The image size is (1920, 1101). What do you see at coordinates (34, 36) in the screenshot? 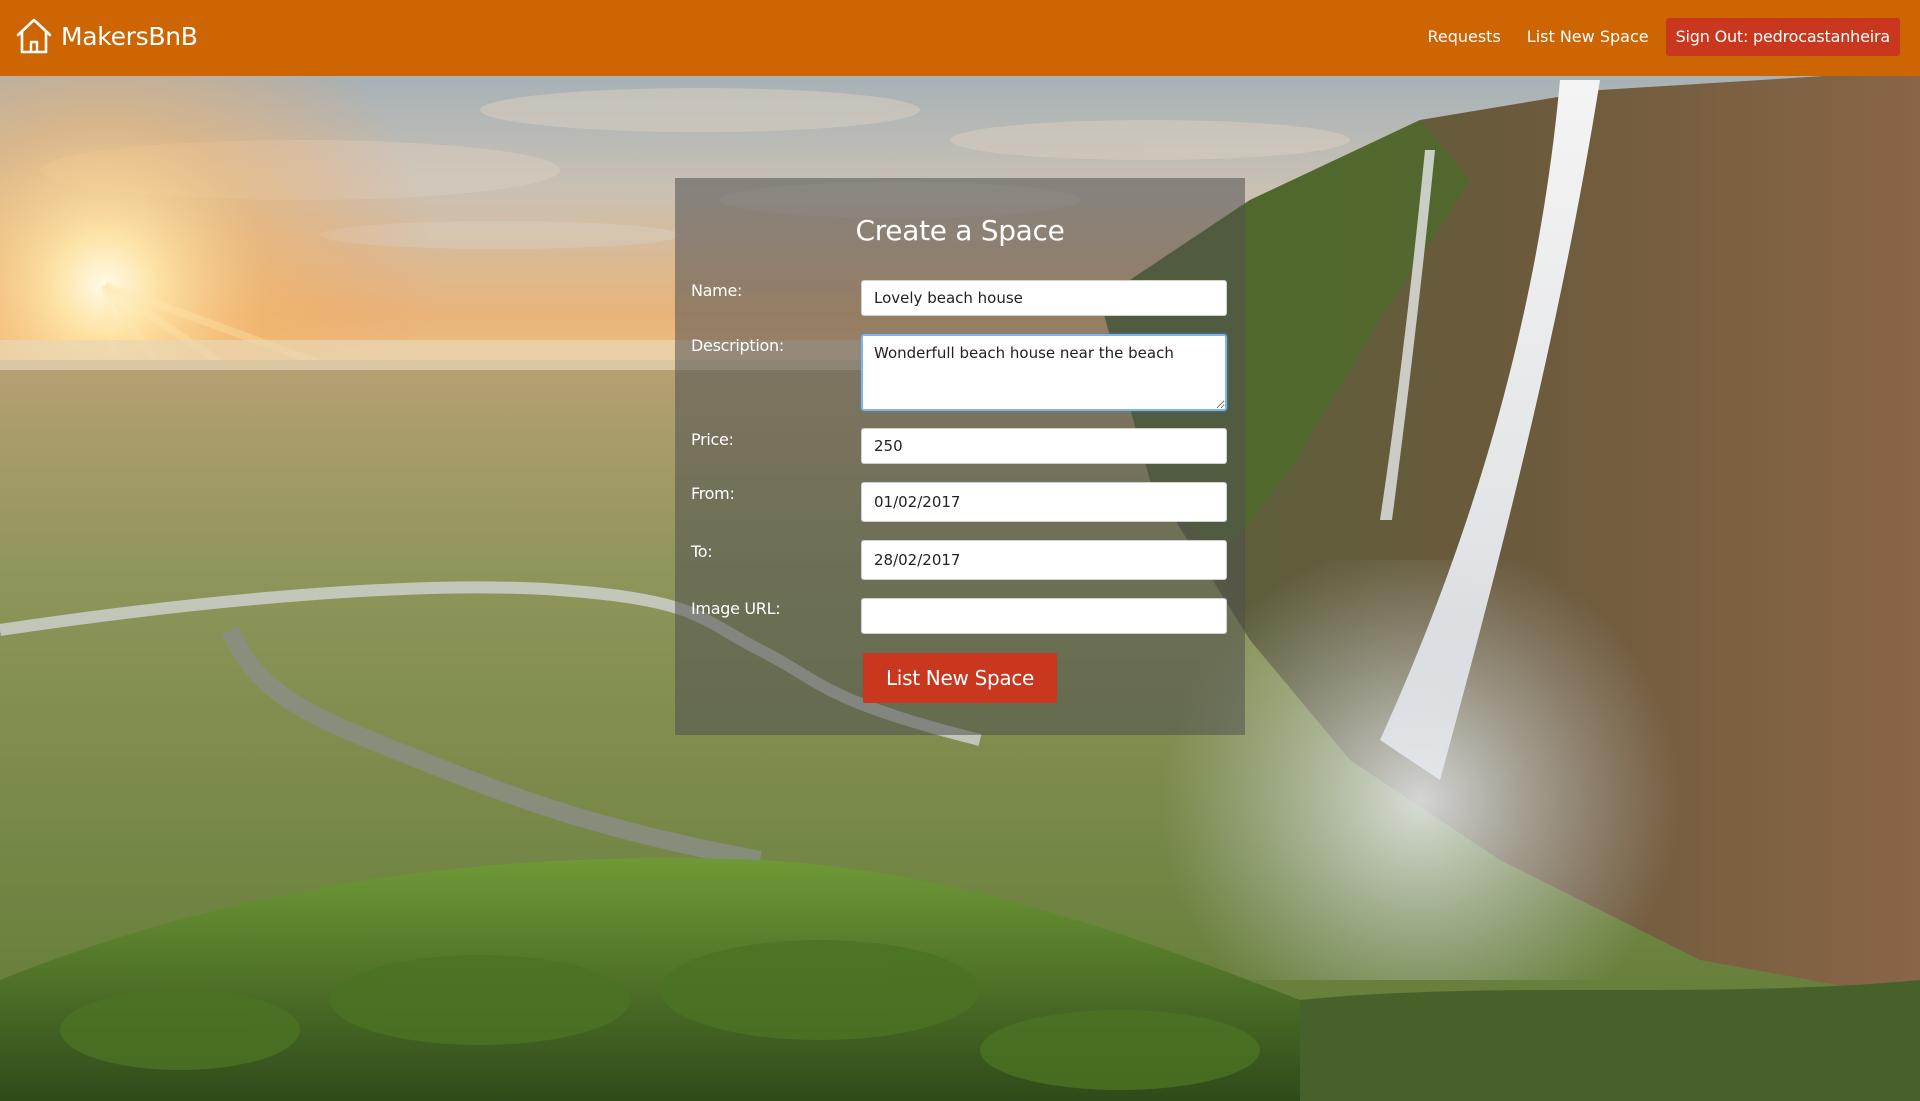
I see `house-icon` at bounding box center [34, 36].